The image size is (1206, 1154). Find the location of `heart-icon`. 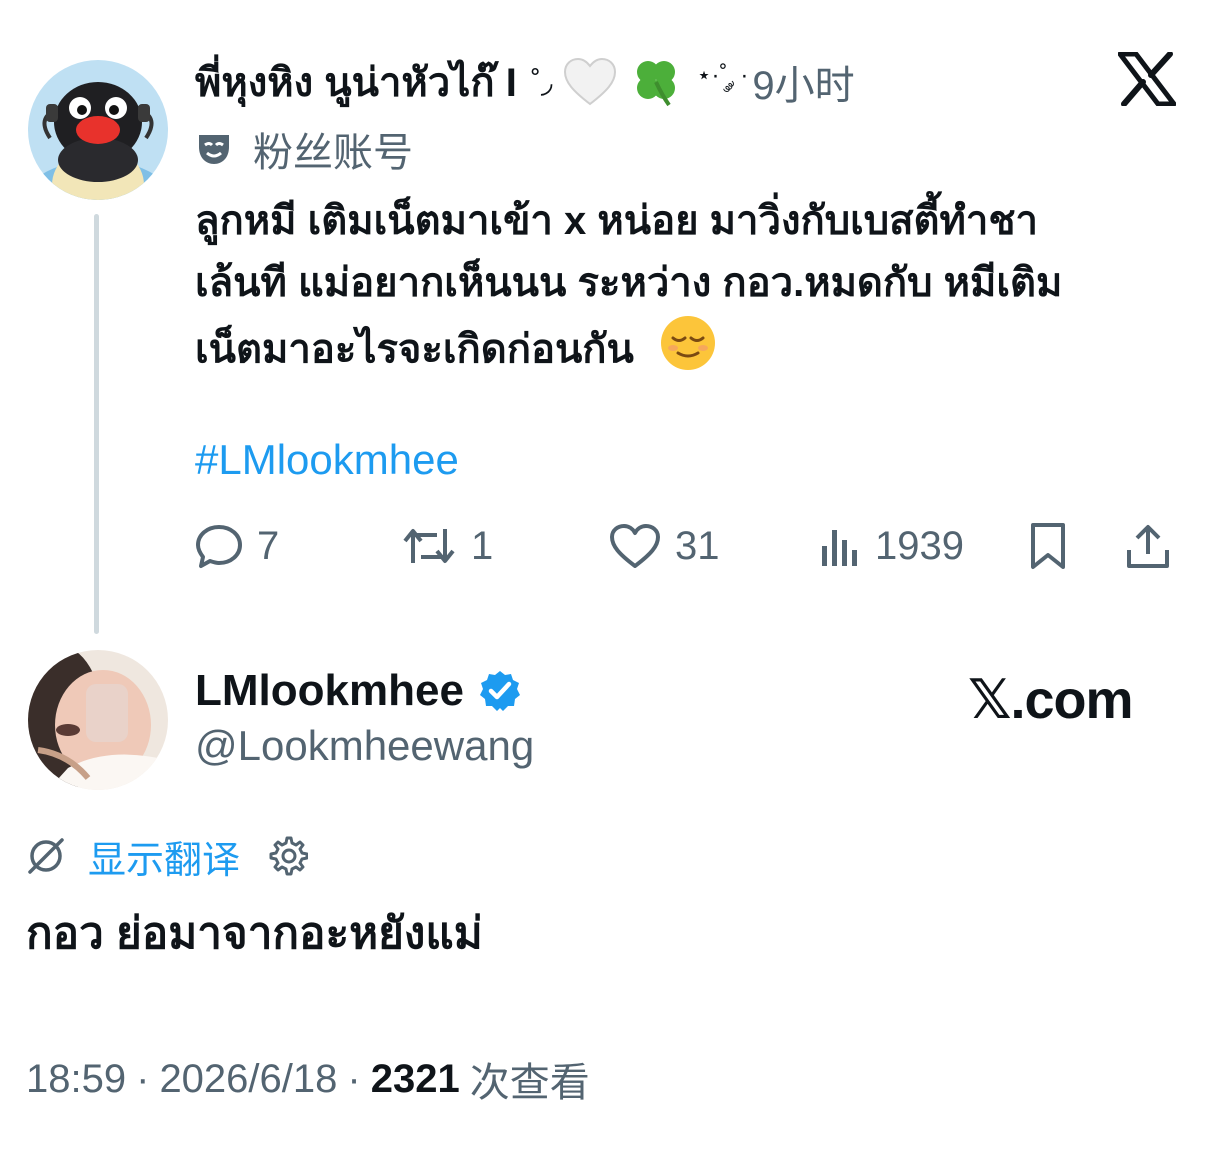

heart-icon is located at coordinates (635, 546).